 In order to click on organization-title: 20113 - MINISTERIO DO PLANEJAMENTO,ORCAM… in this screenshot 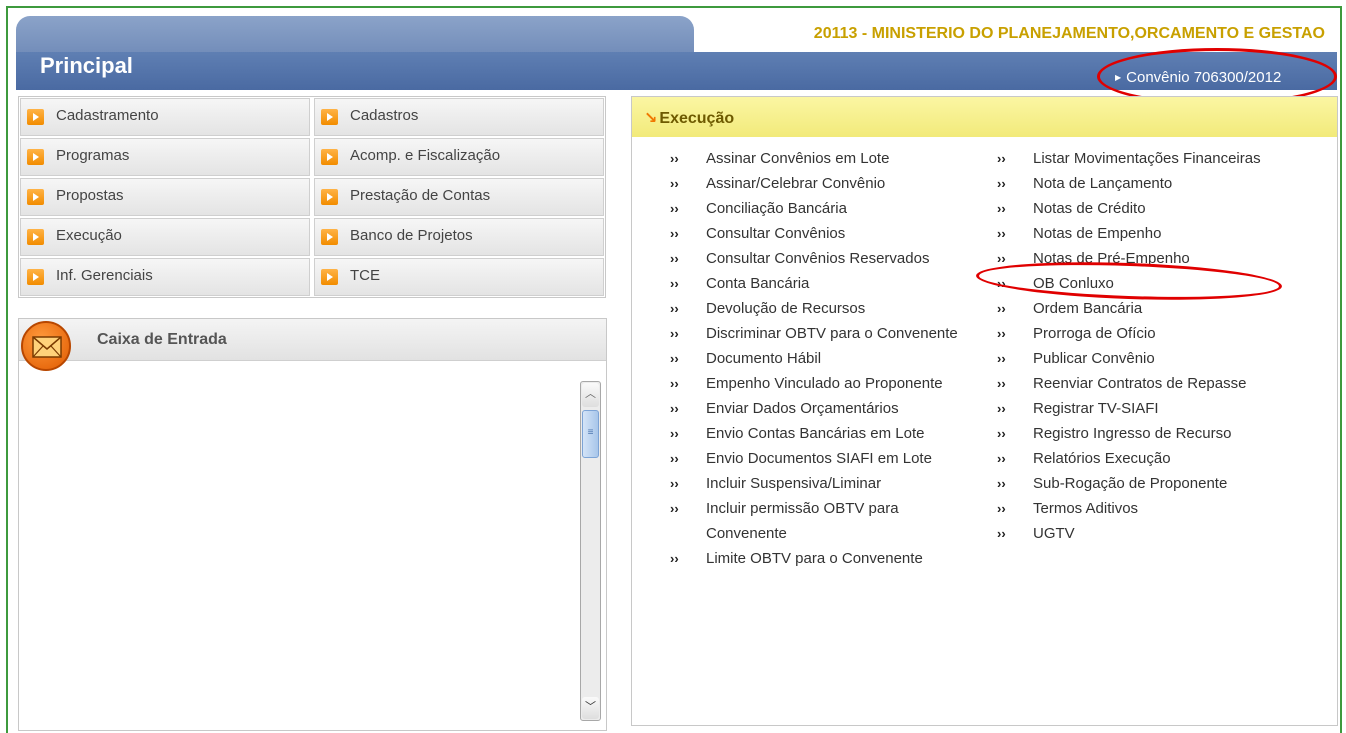, I will do `click(1069, 33)`.